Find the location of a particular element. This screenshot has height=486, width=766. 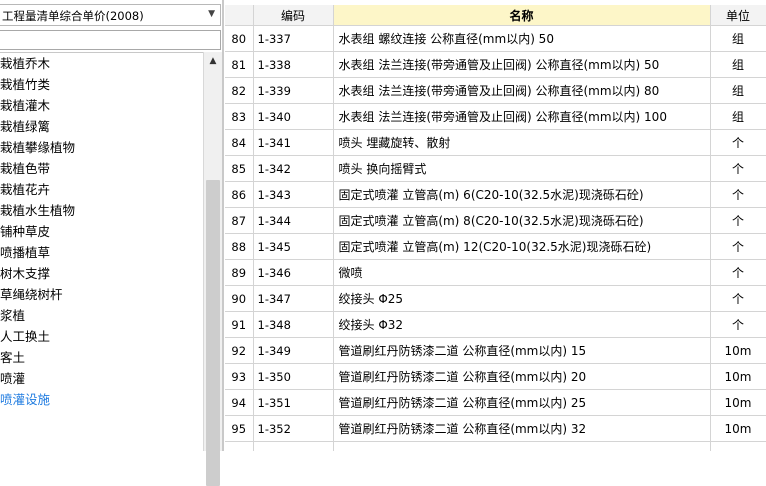

tree-item: 喷灌设施 is located at coordinates (101, 399).